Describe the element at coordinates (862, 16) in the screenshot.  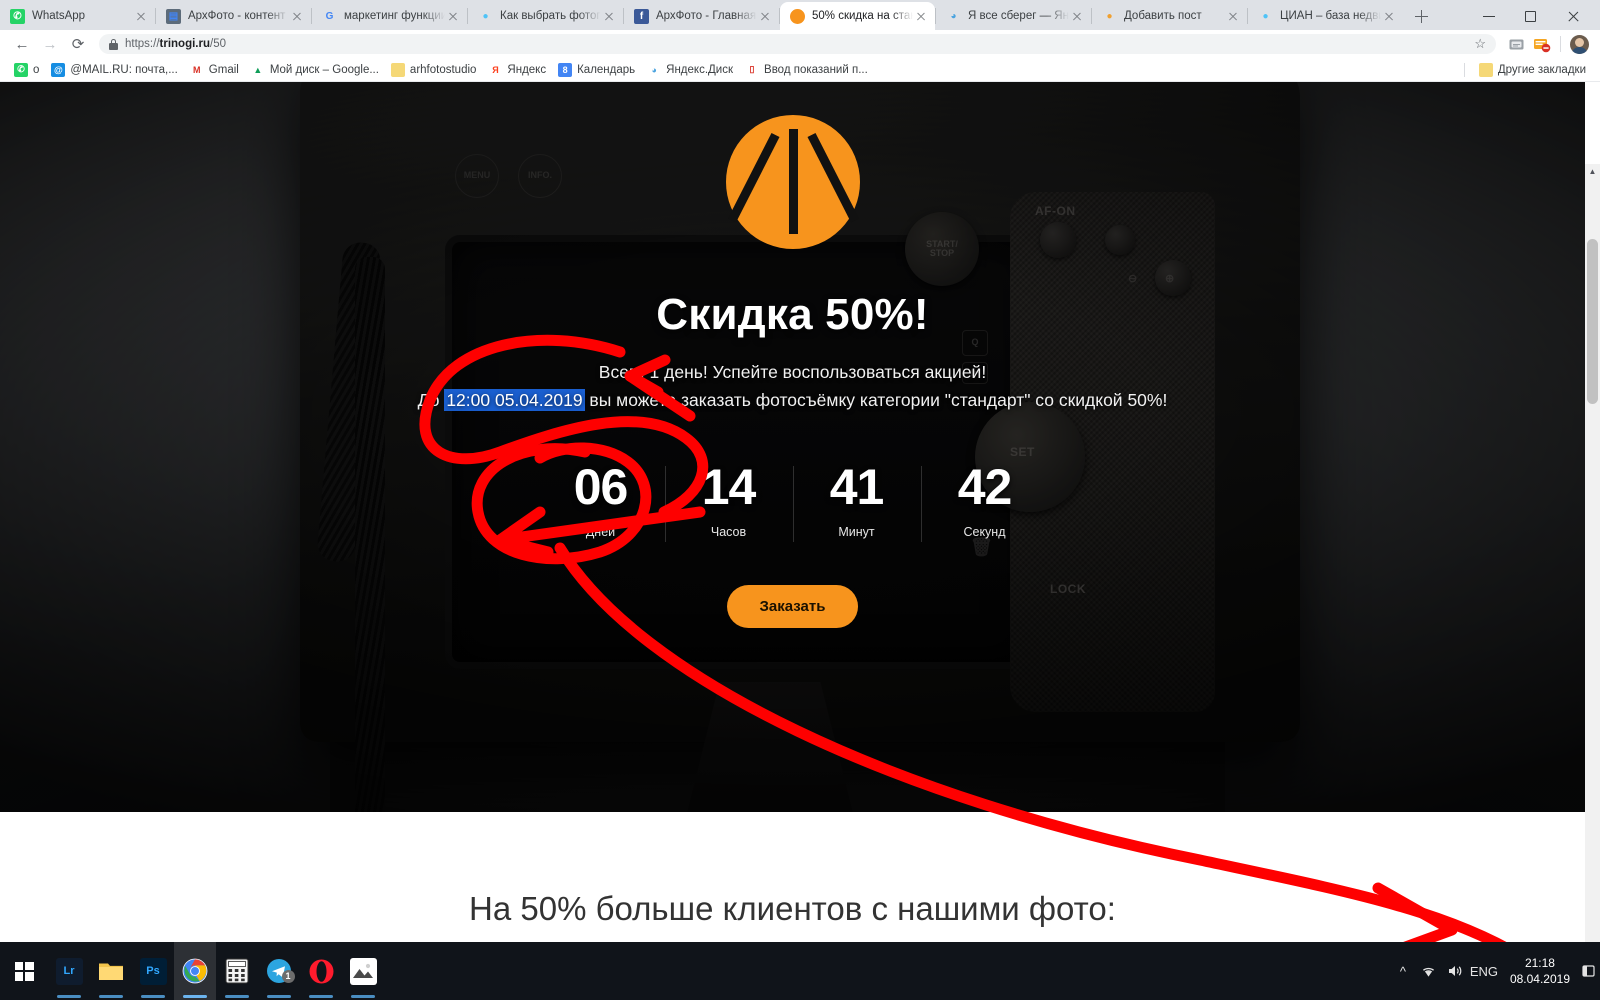
I see `tab-title: 50% скидка на стандартную` at that location.